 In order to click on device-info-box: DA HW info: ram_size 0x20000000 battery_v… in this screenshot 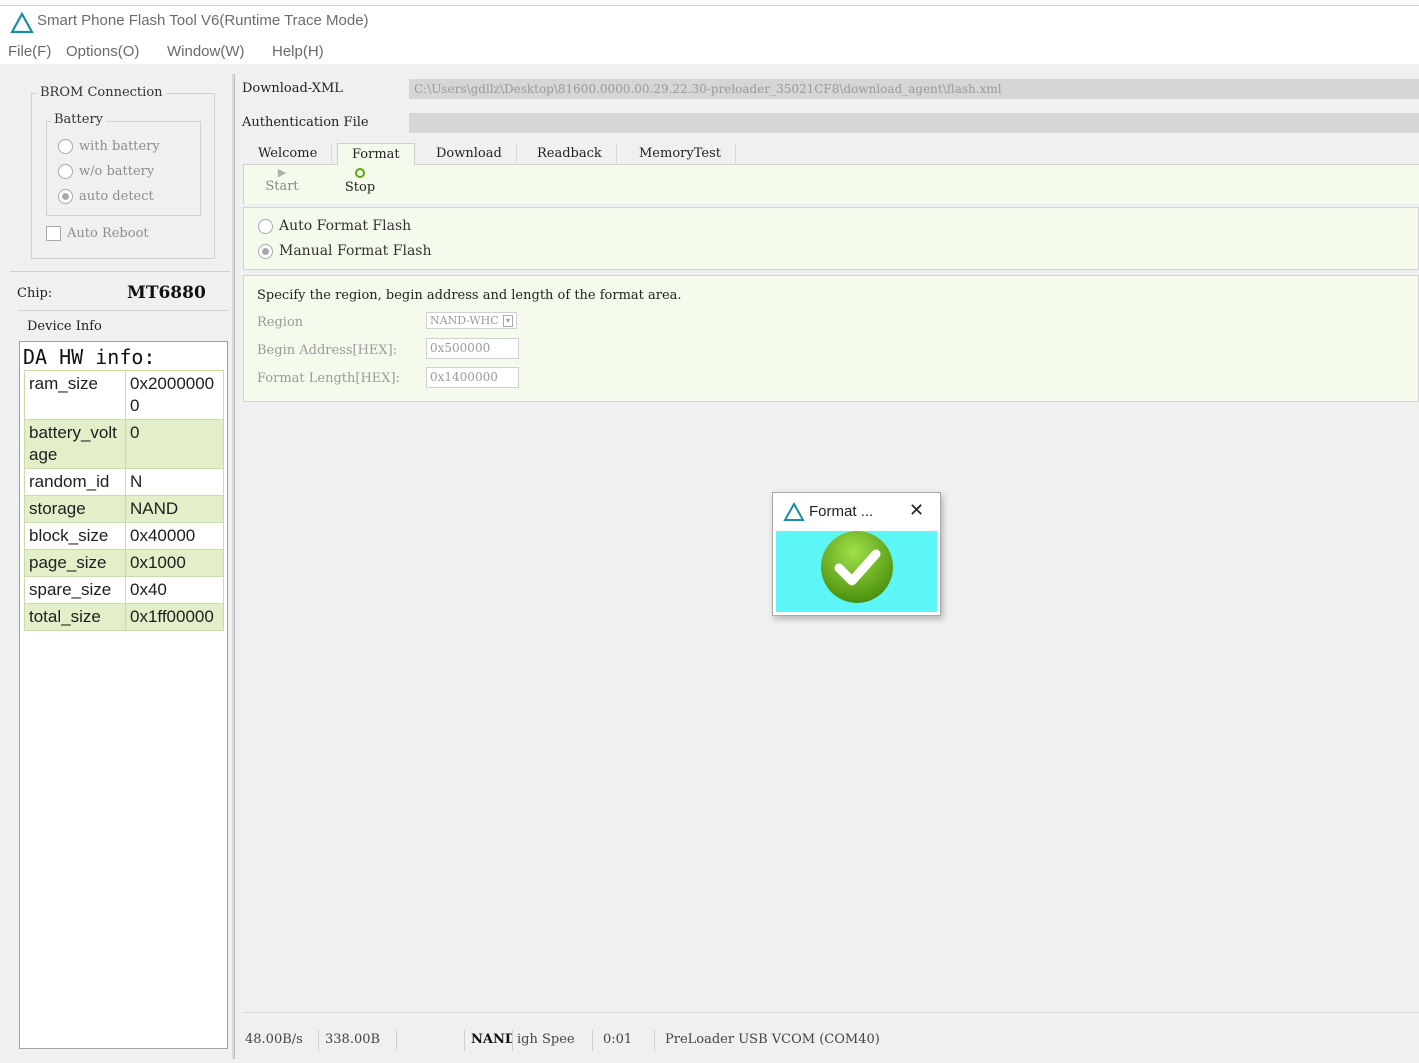, I will do `click(123, 695)`.